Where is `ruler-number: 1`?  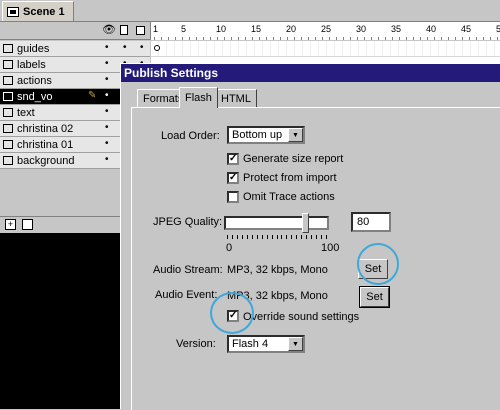
ruler-number: 1 is located at coordinates (156, 29).